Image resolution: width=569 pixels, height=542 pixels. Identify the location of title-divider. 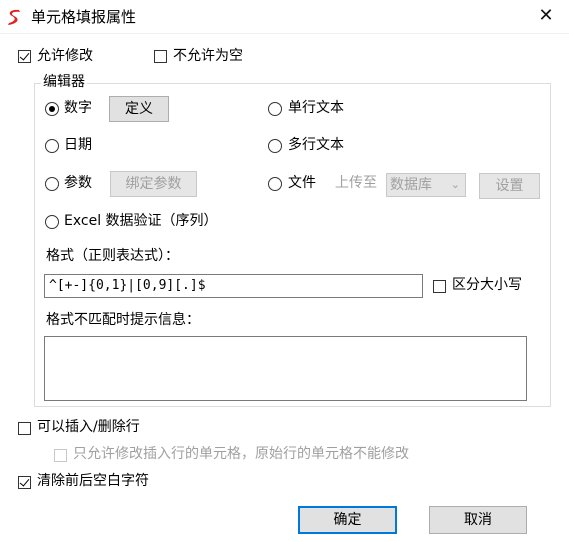
(284, 33).